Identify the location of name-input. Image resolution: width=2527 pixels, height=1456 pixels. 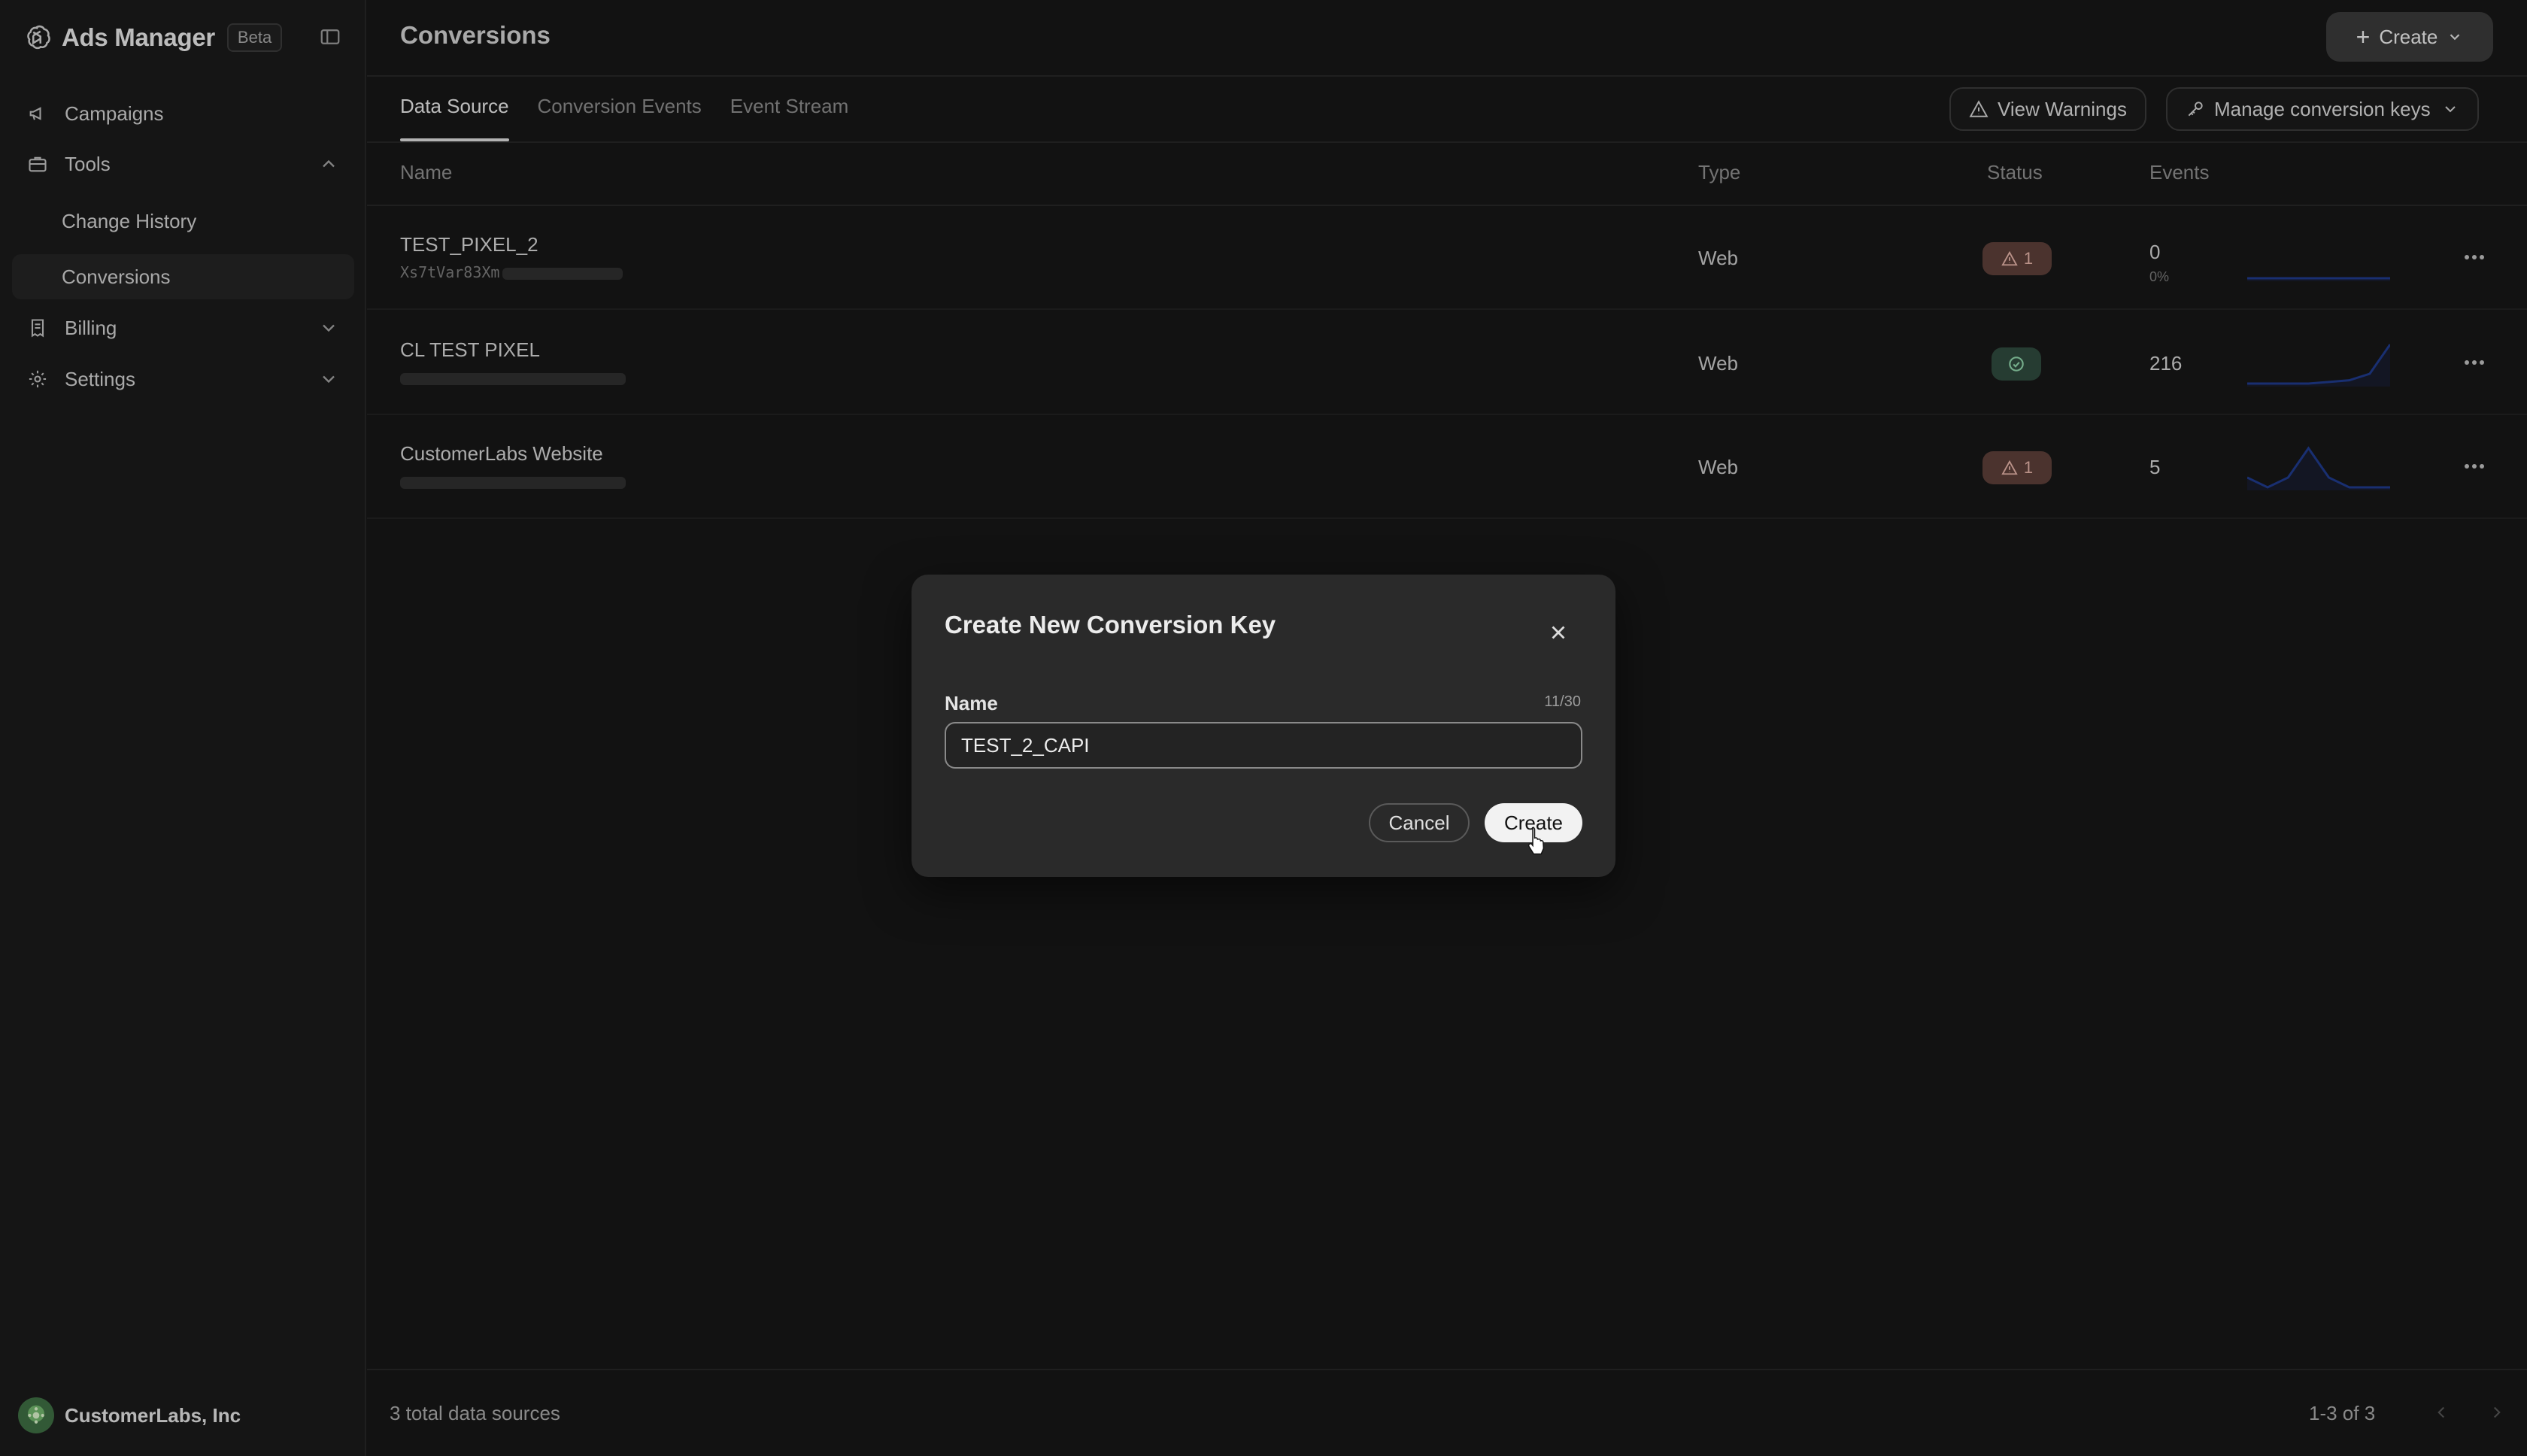
(1263, 745).